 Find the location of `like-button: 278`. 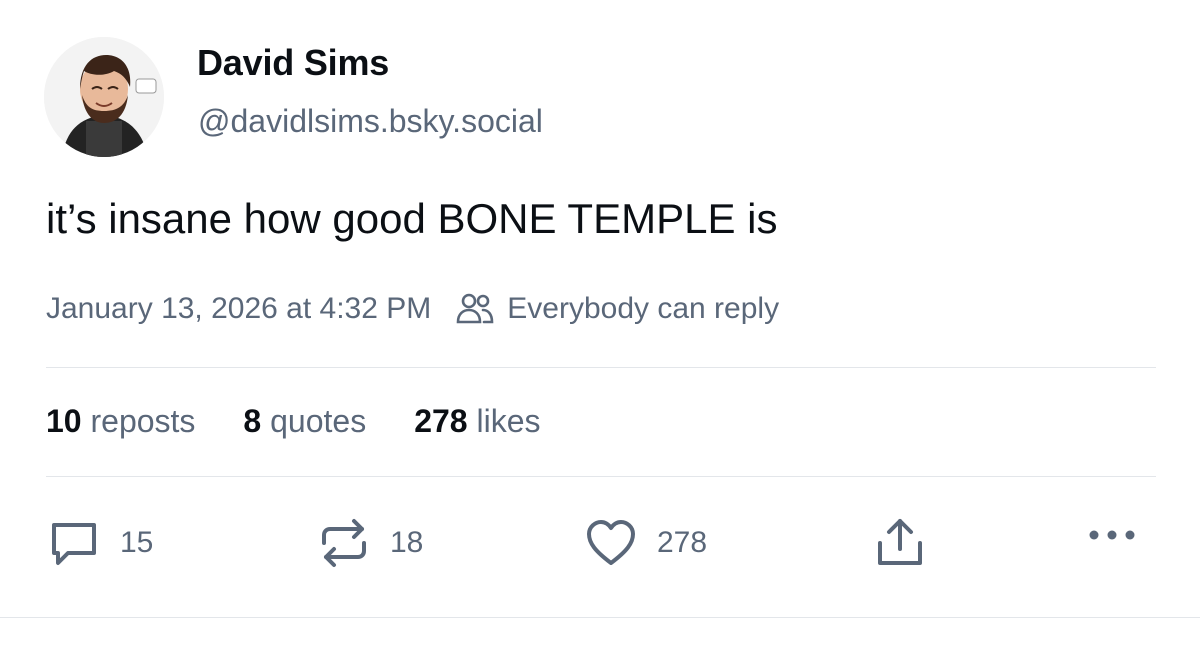

like-button: 278 is located at coordinates (645, 543).